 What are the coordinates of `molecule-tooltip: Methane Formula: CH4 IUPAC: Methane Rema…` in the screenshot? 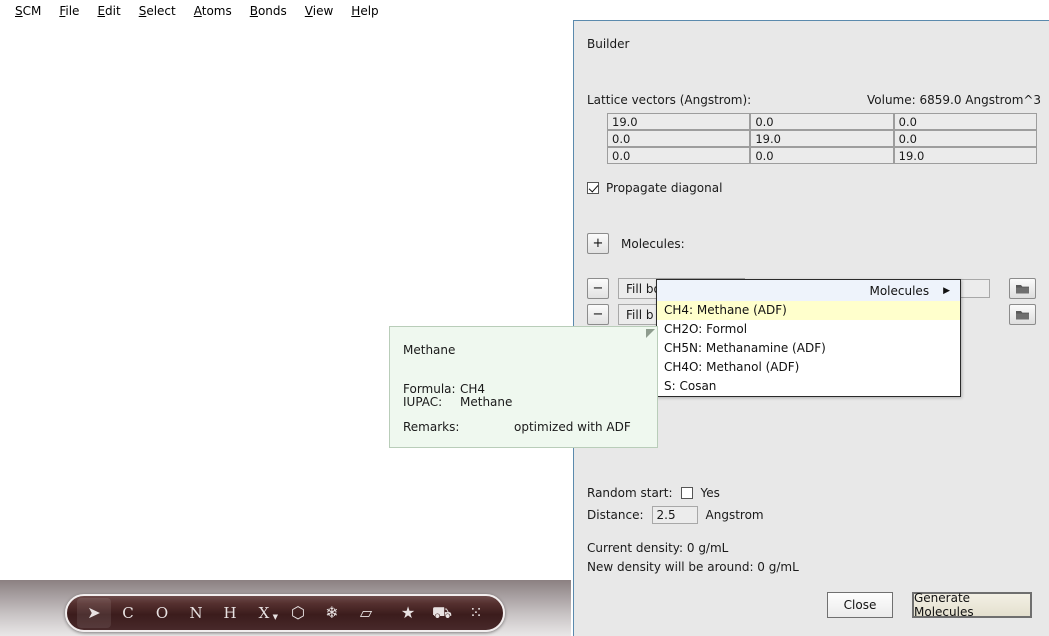 It's located at (523, 387).